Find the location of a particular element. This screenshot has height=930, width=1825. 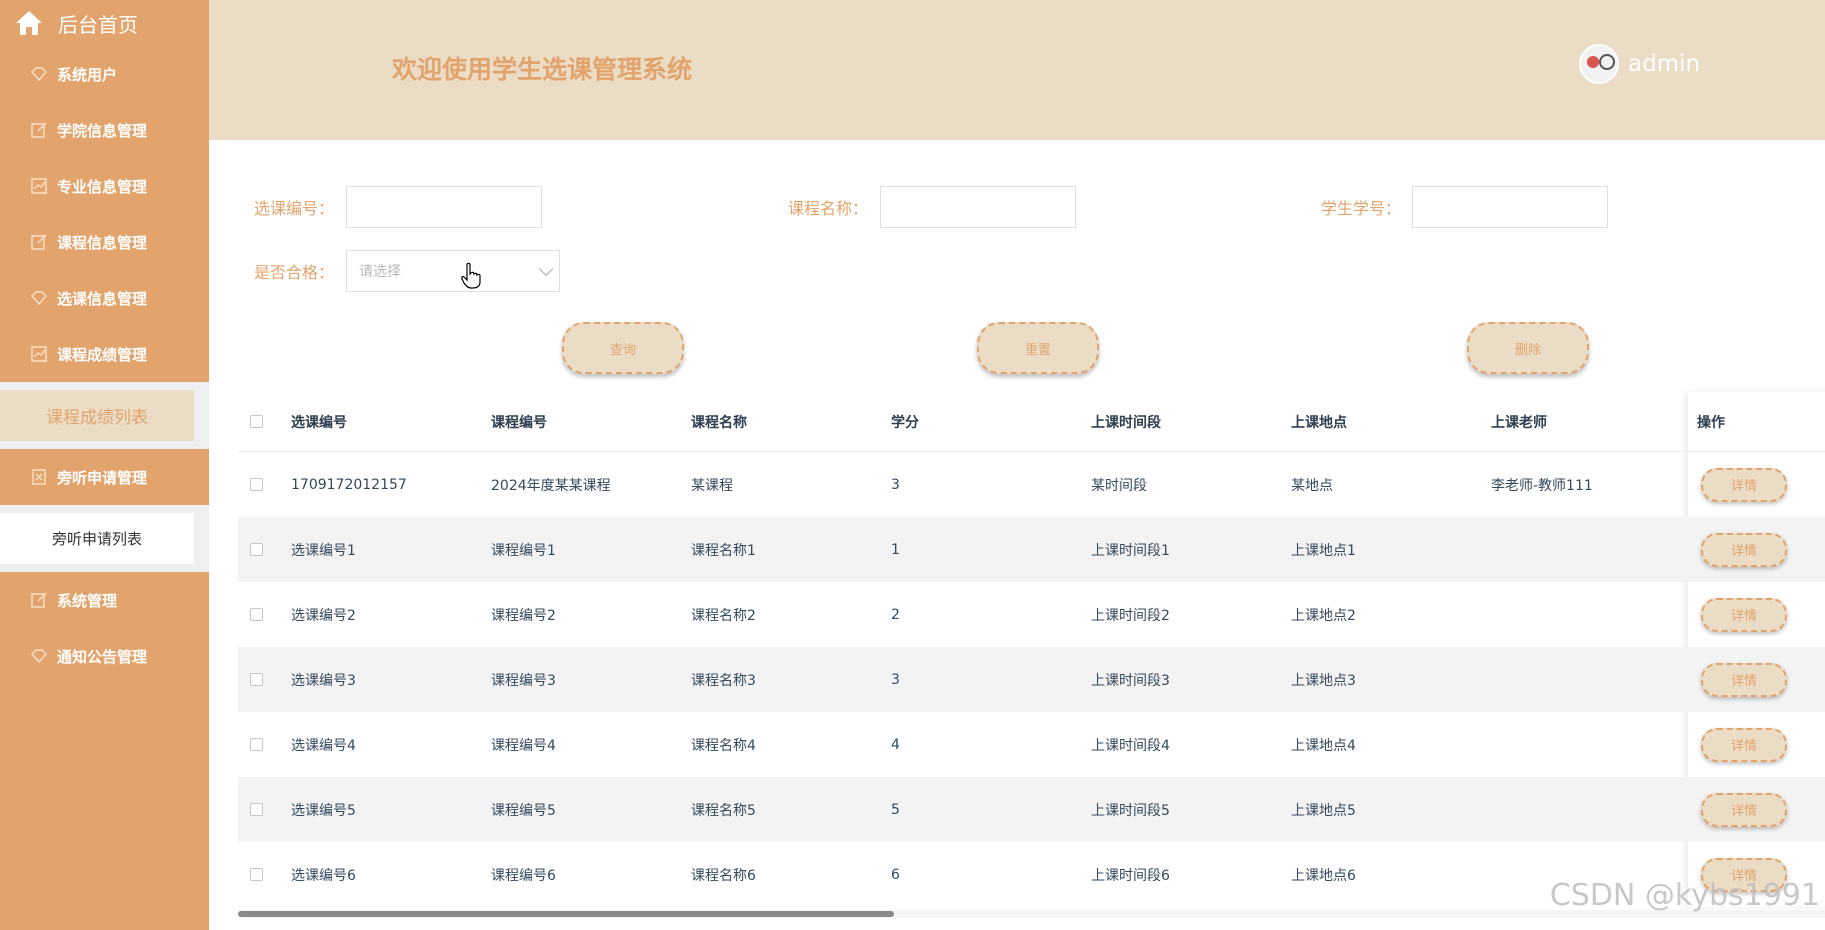

select-all-checkbox is located at coordinates (256, 421).